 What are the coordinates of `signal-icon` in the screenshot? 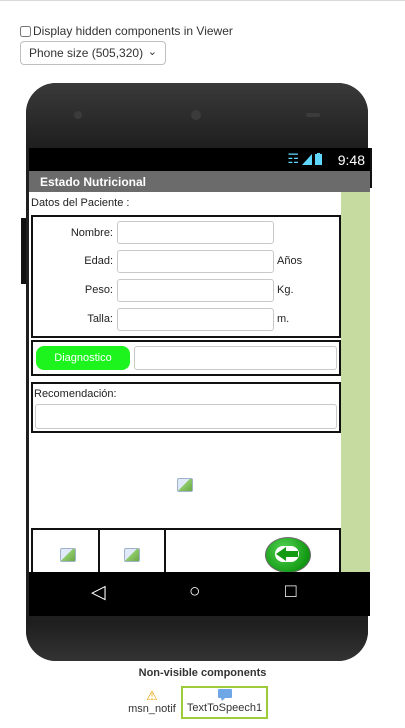 It's located at (307, 159).